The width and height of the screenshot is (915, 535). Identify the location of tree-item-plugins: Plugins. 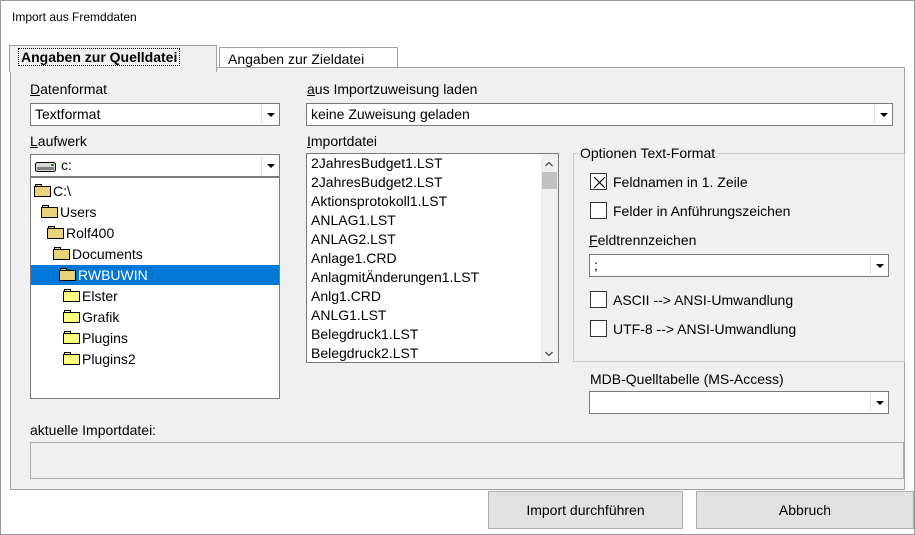
(95, 338).